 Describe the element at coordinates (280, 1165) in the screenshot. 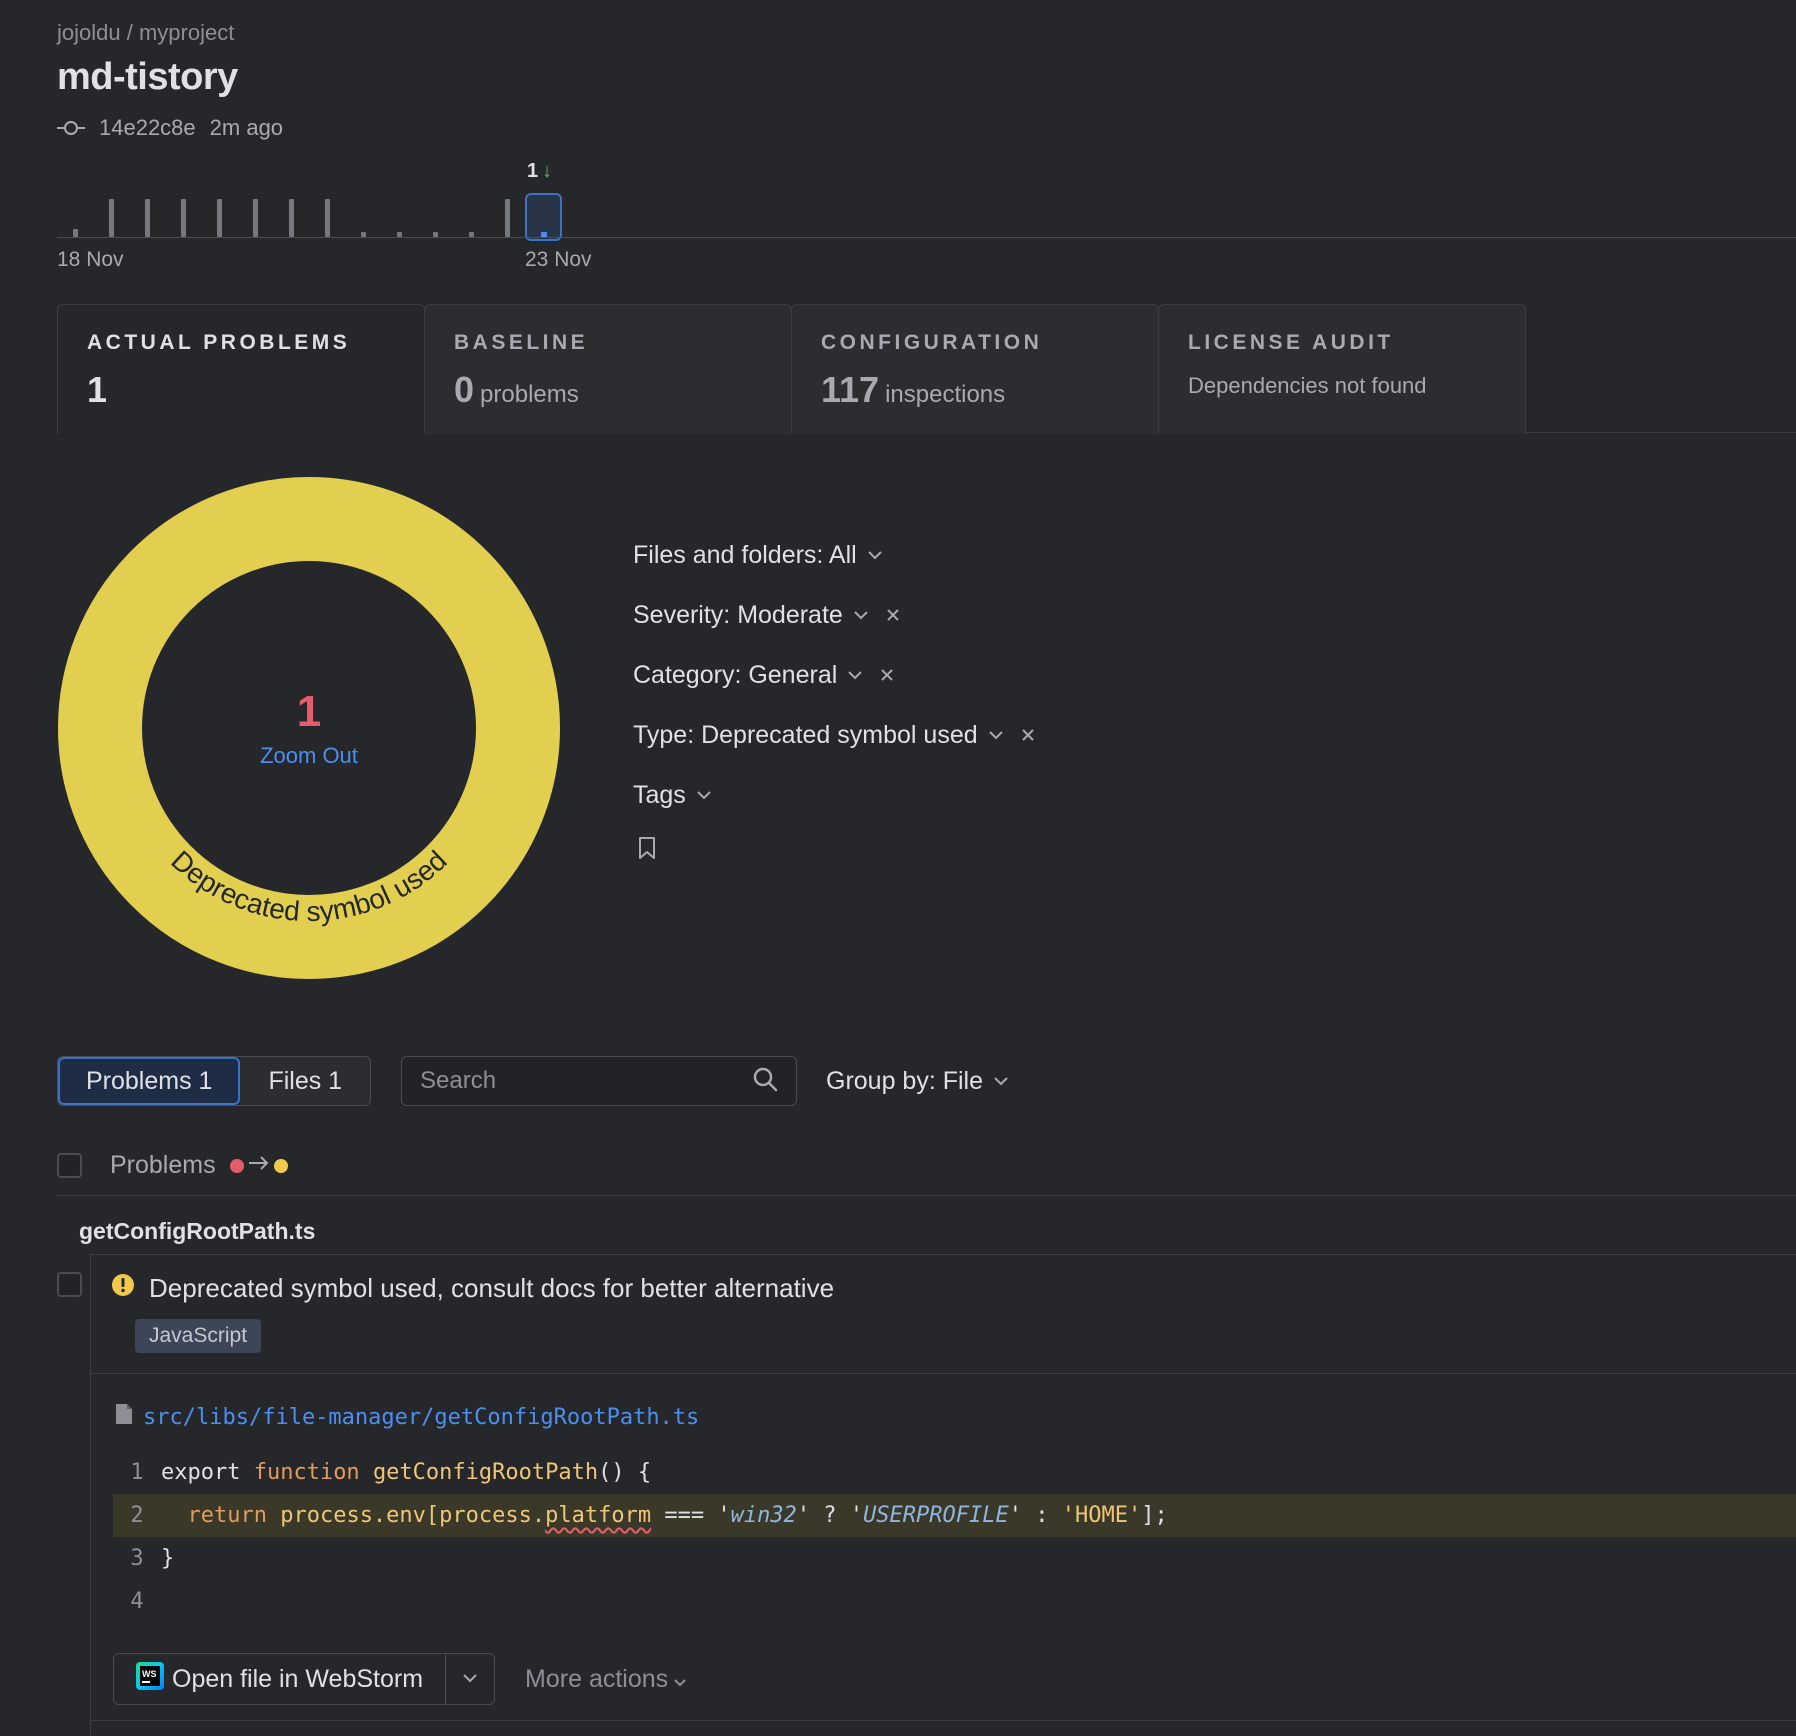

I see `severity-moderate-dot` at that location.